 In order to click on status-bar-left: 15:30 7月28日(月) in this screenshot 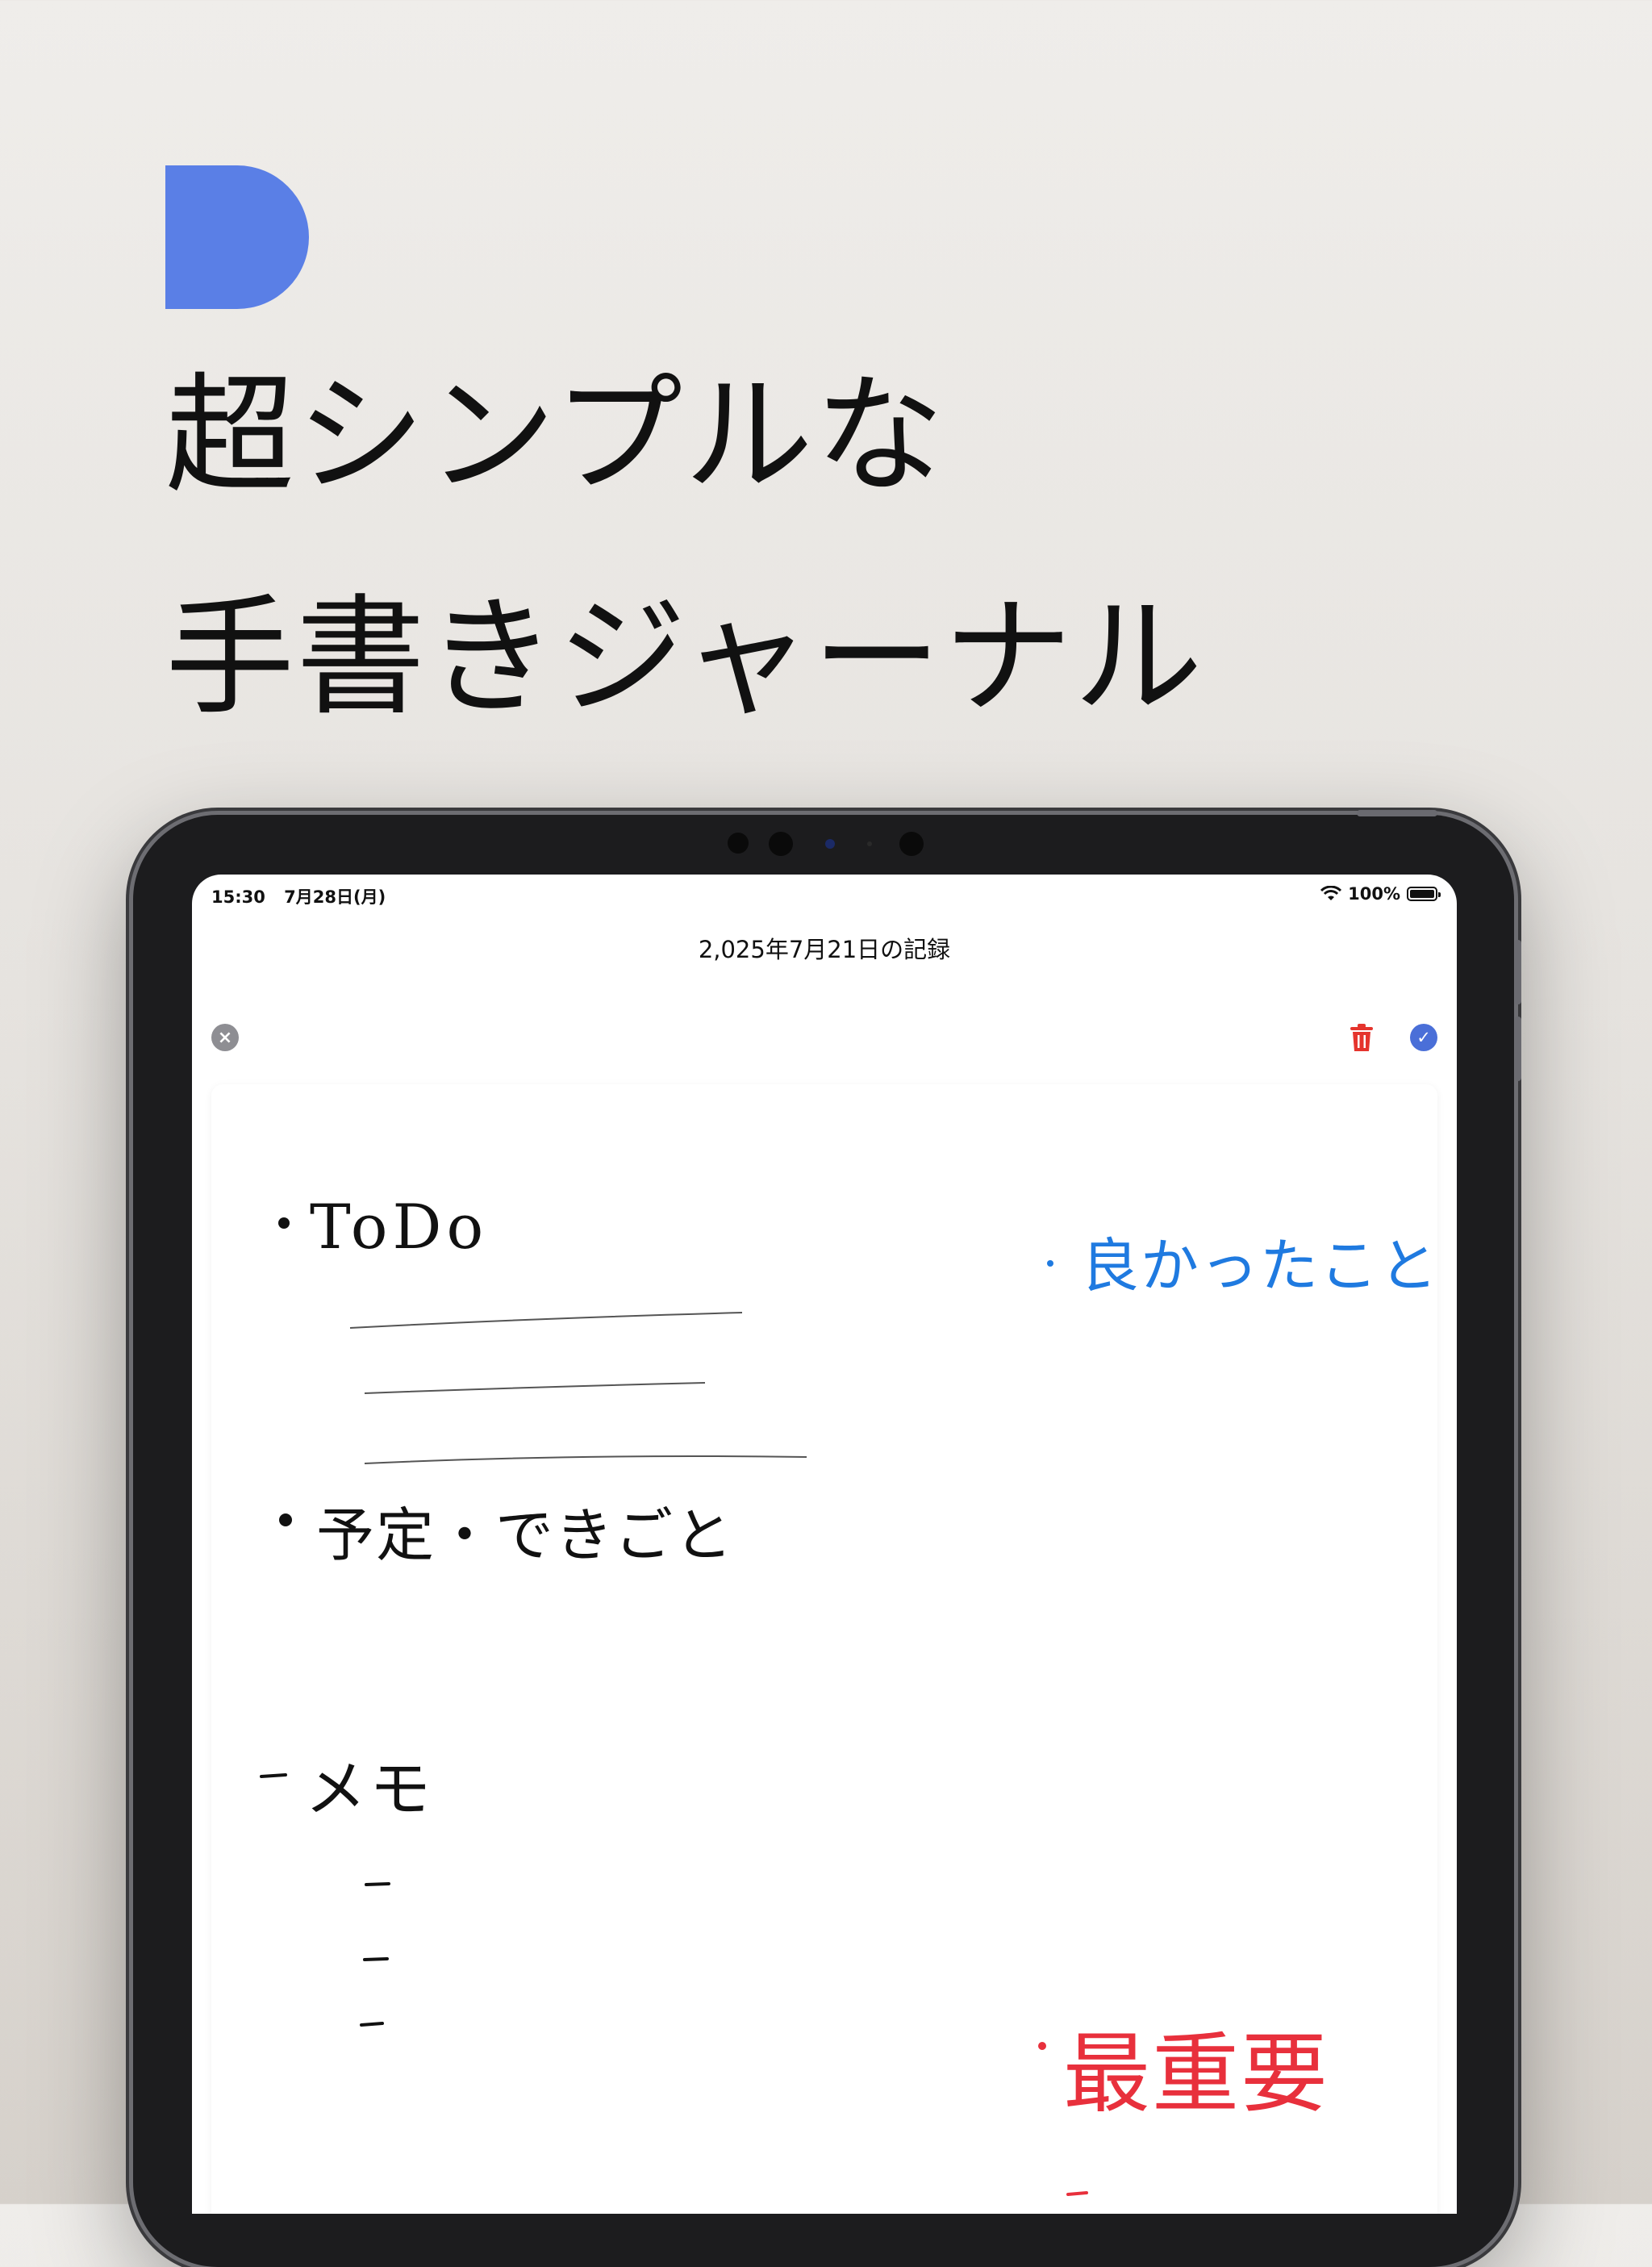, I will do `click(298, 896)`.